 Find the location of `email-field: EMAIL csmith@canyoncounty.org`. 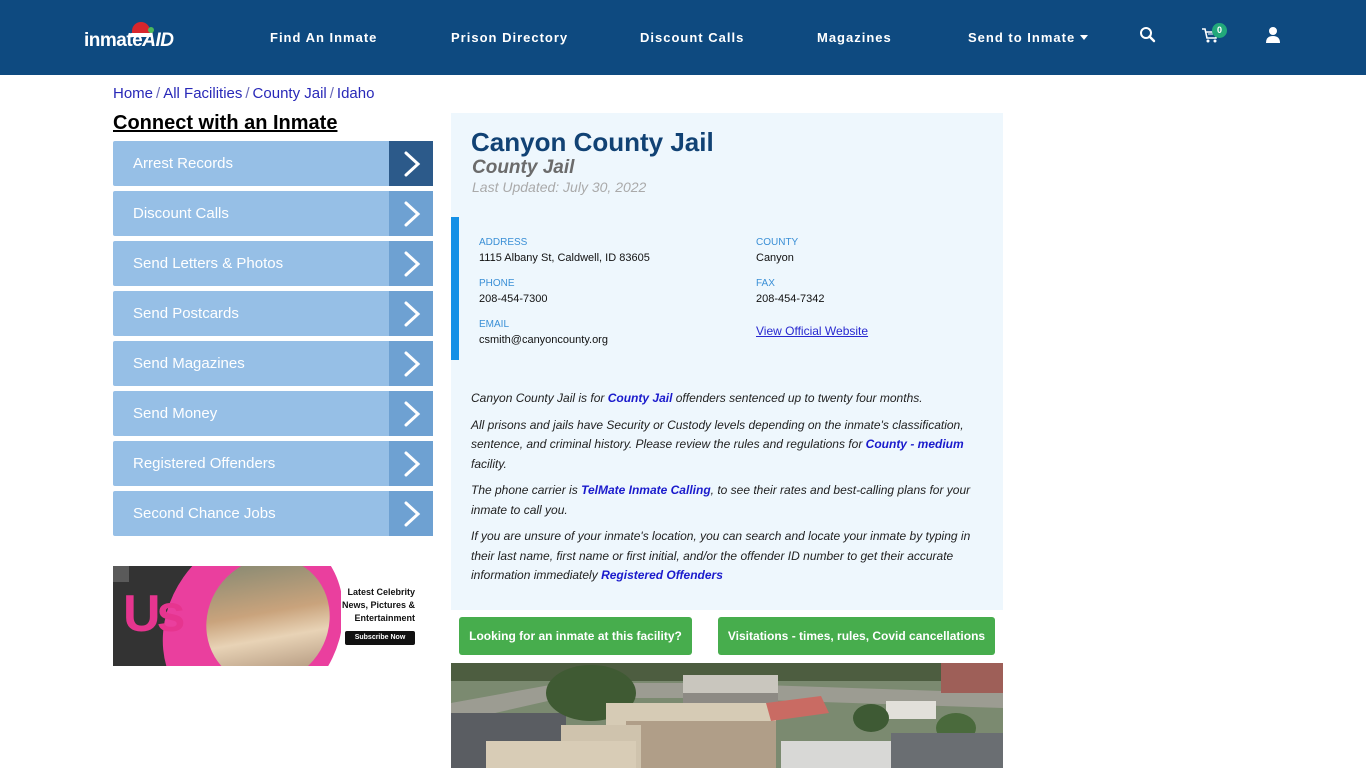

email-field: EMAIL csmith@canyoncounty.org is located at coordinates (543, 332).